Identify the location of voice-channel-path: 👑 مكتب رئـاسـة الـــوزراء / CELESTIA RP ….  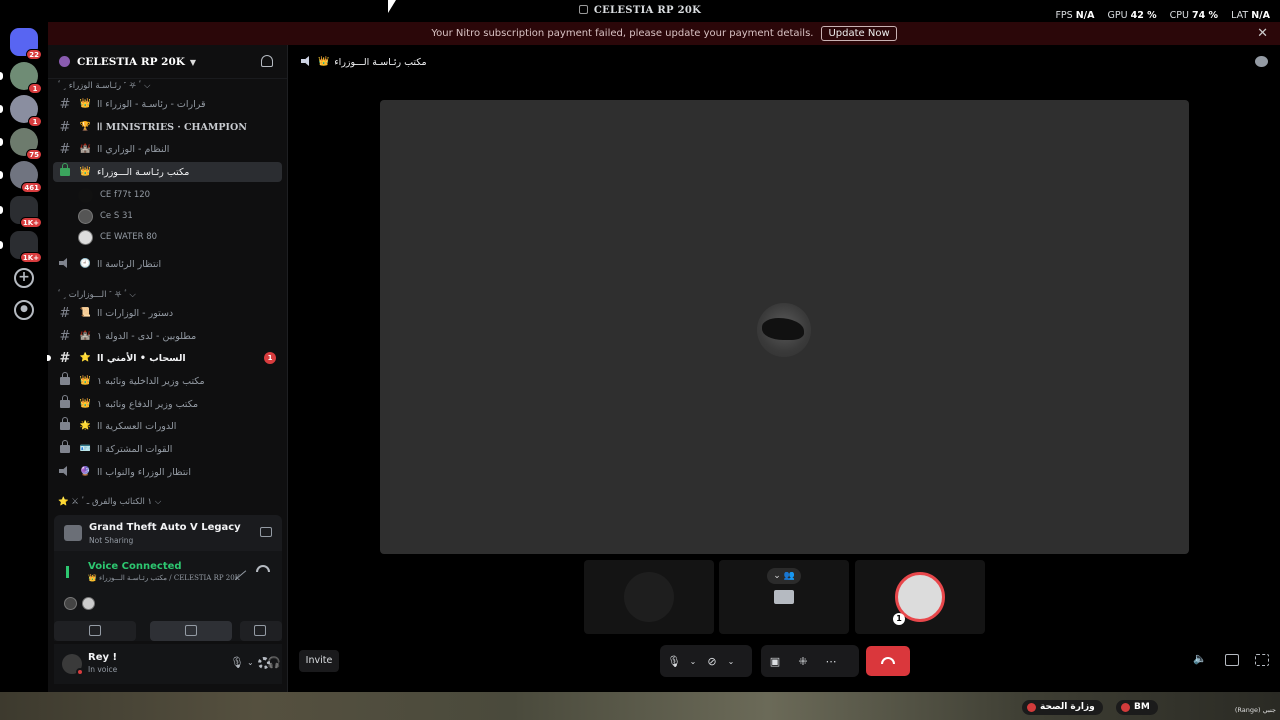
(164, 578).